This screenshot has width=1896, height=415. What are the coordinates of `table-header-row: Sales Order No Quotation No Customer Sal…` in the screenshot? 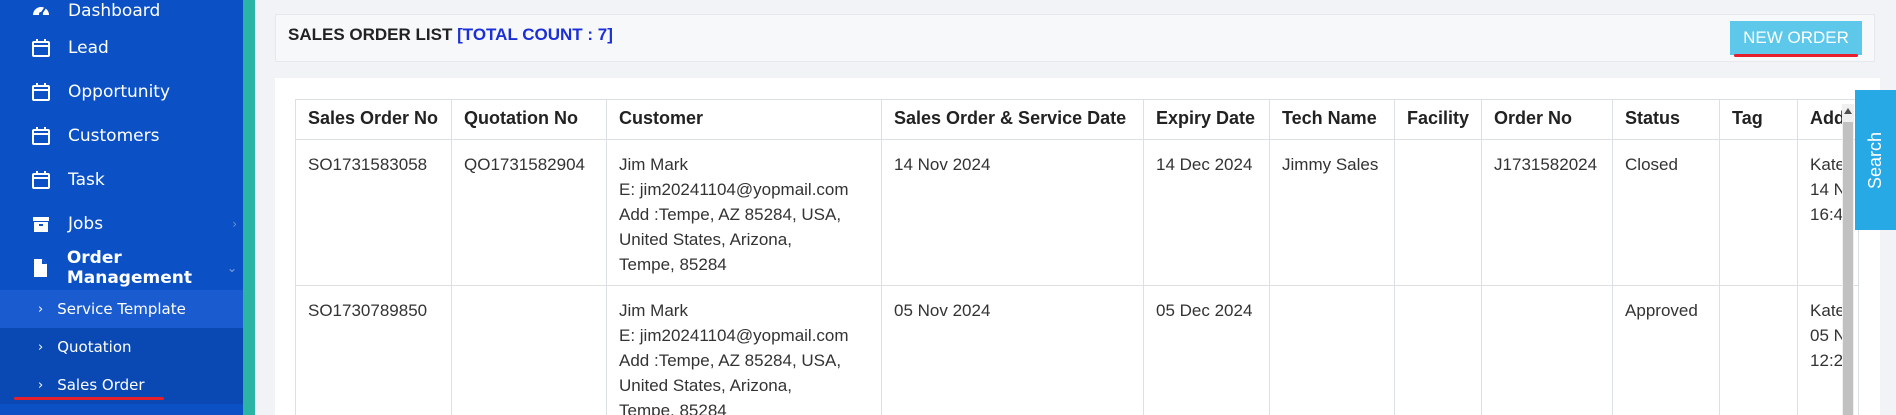 It's located at (1077, 119).